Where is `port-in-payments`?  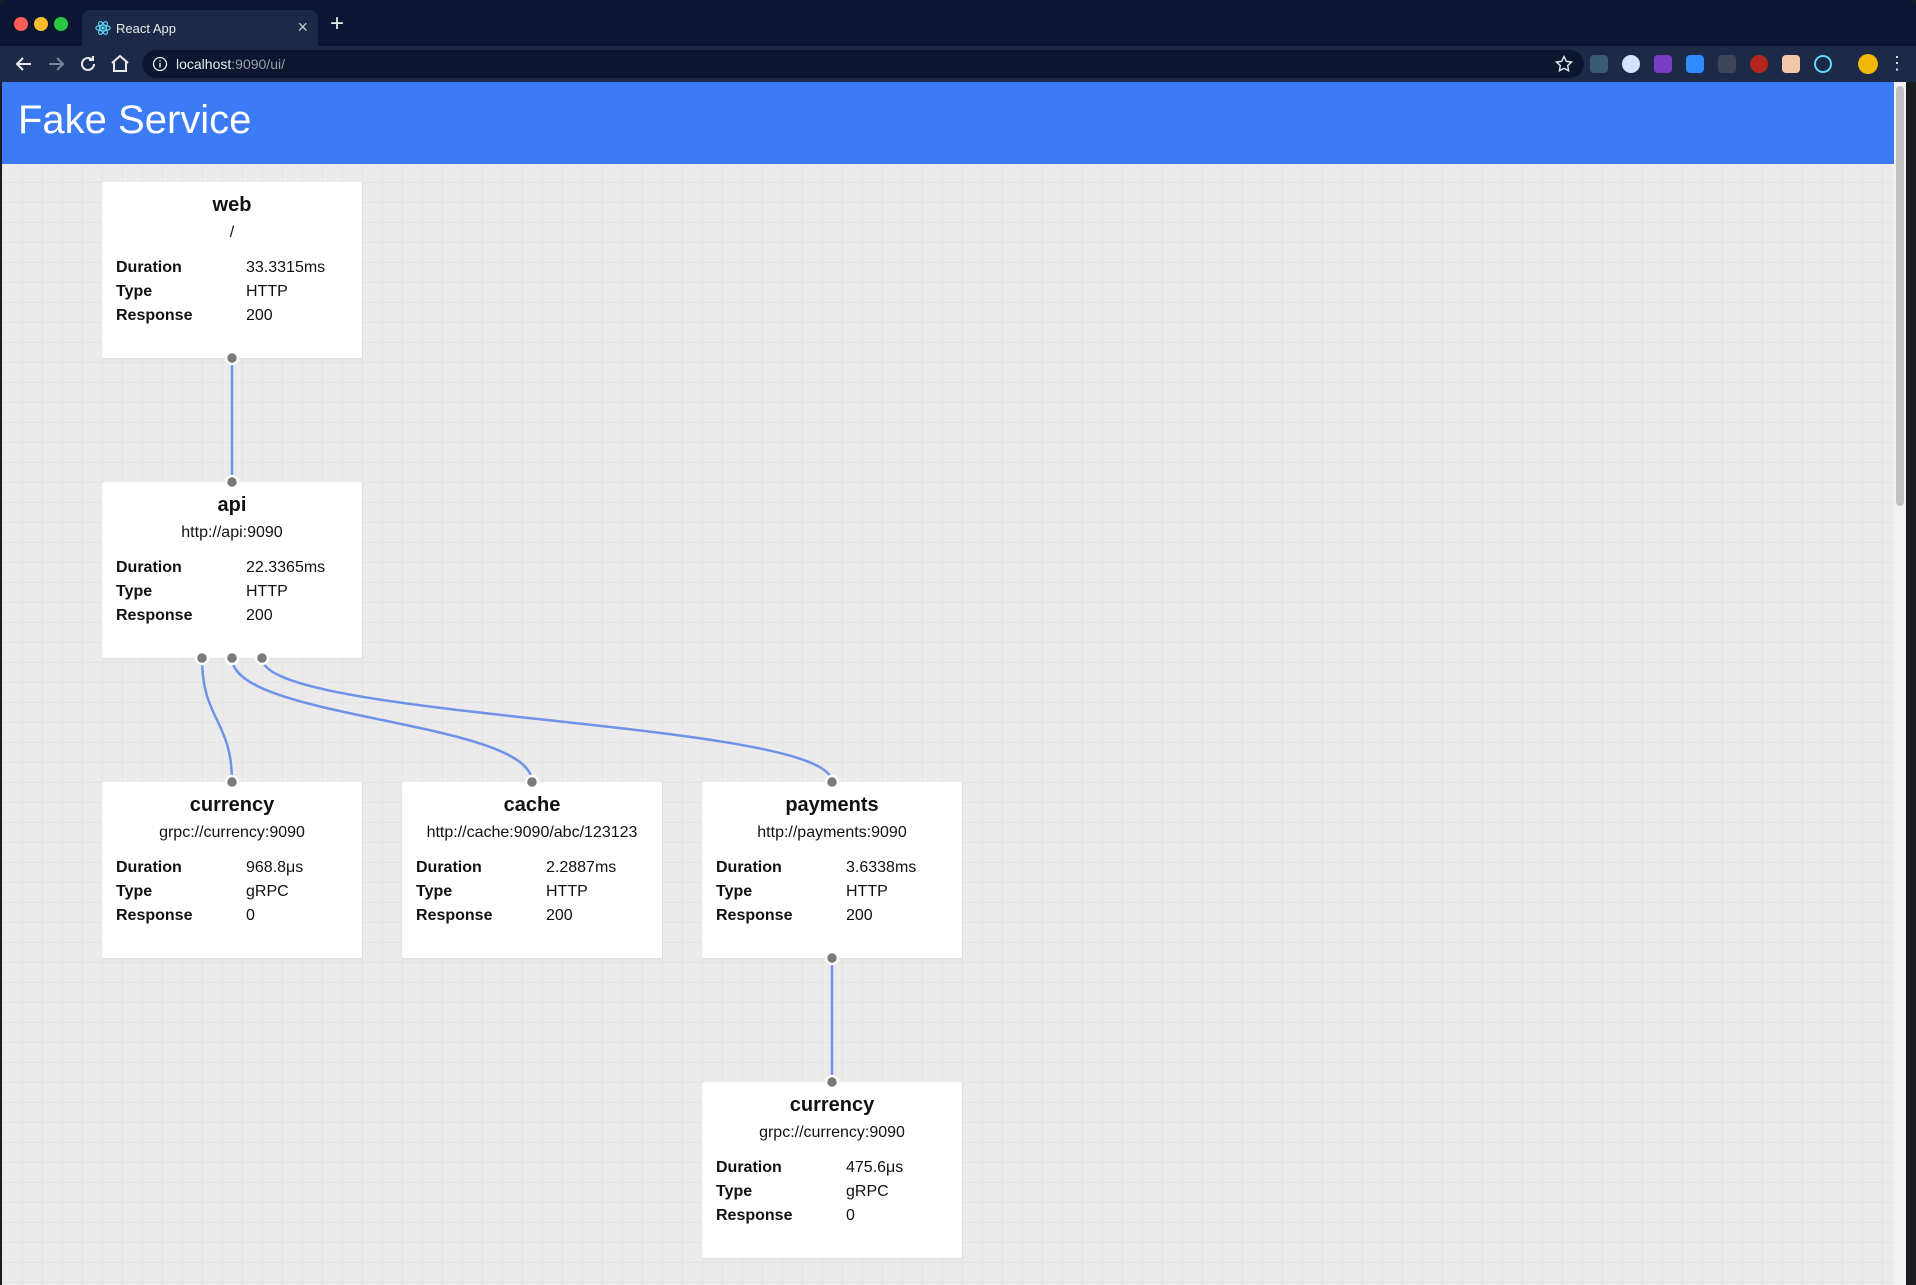 port-in-payments is located at coordinates (832, 782).